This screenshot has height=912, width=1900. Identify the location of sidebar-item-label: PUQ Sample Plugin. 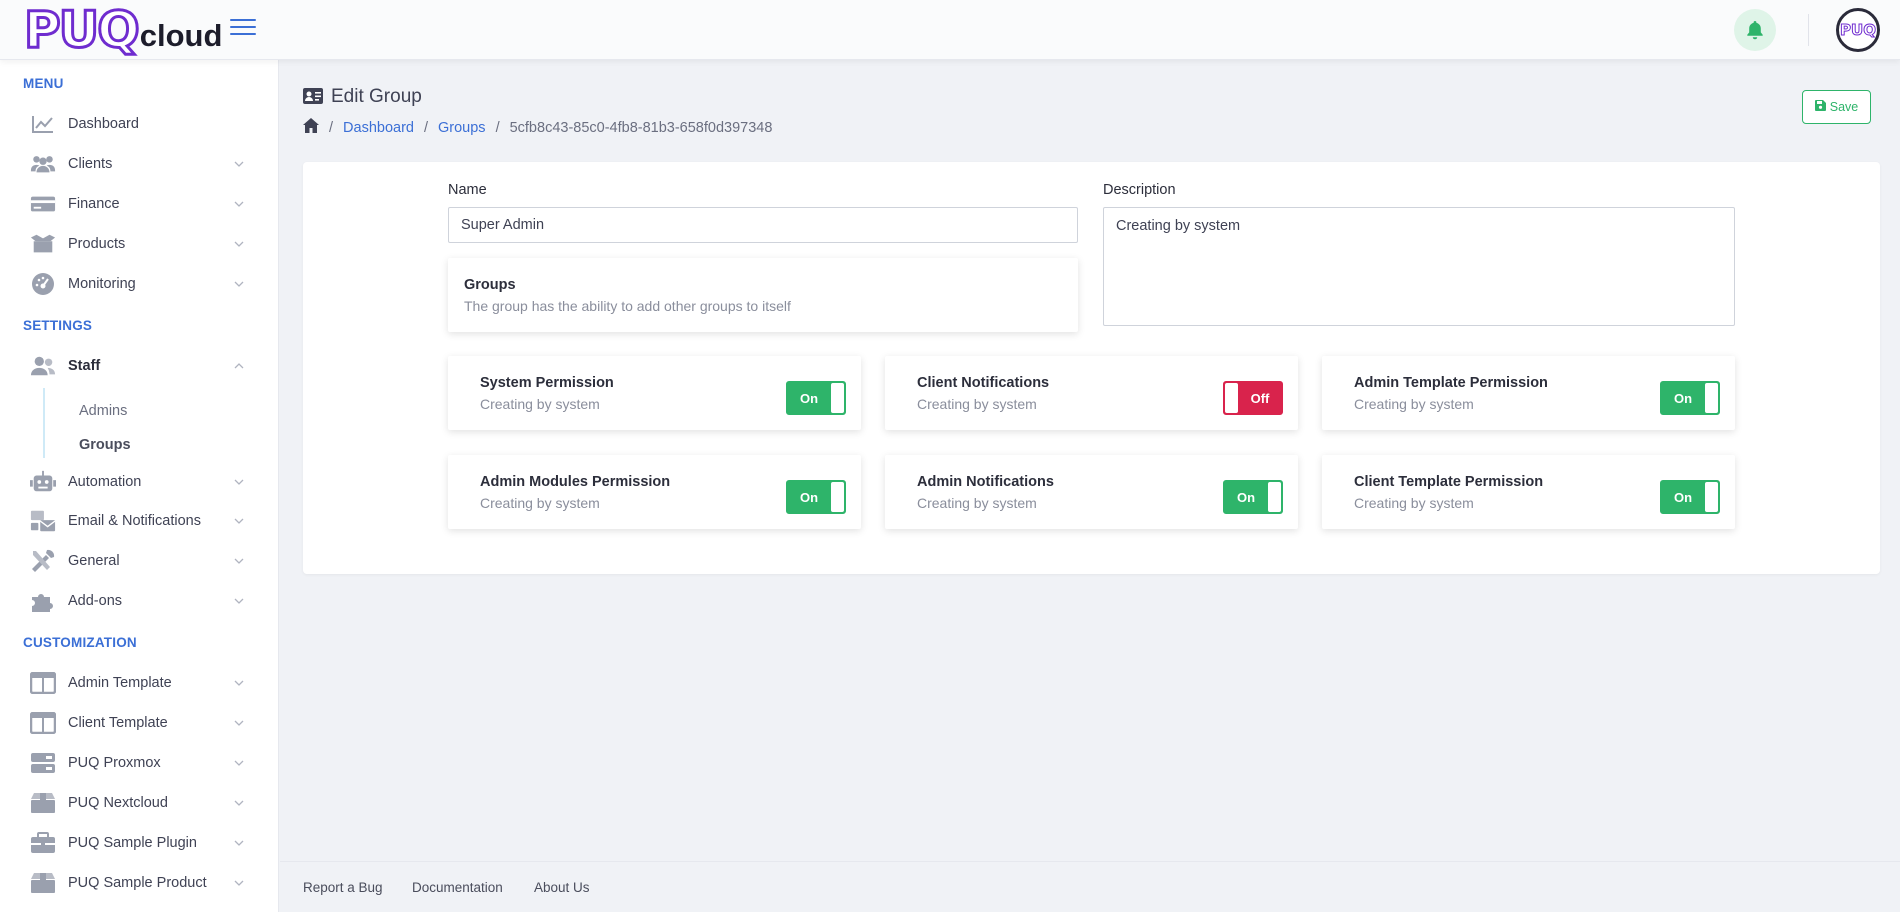
(132, 843).